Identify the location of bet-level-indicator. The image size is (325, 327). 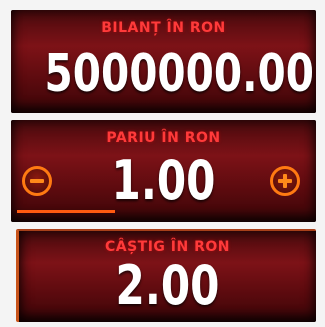
(66, 211).